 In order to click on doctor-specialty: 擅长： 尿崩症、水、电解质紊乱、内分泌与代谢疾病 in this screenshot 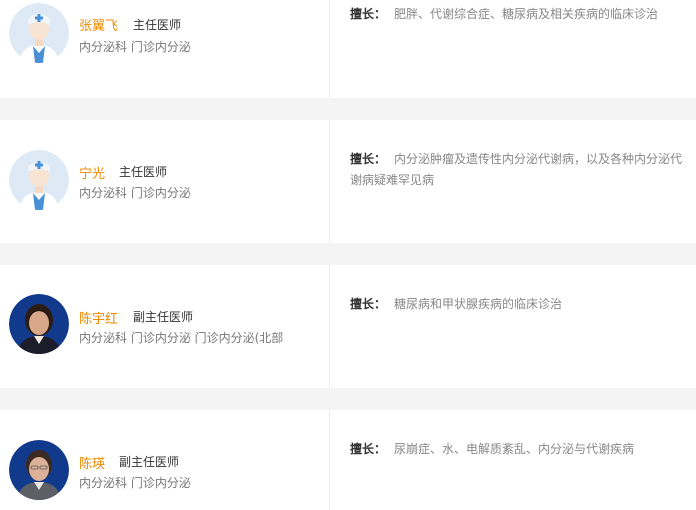, I will do `click(520, 449)`.